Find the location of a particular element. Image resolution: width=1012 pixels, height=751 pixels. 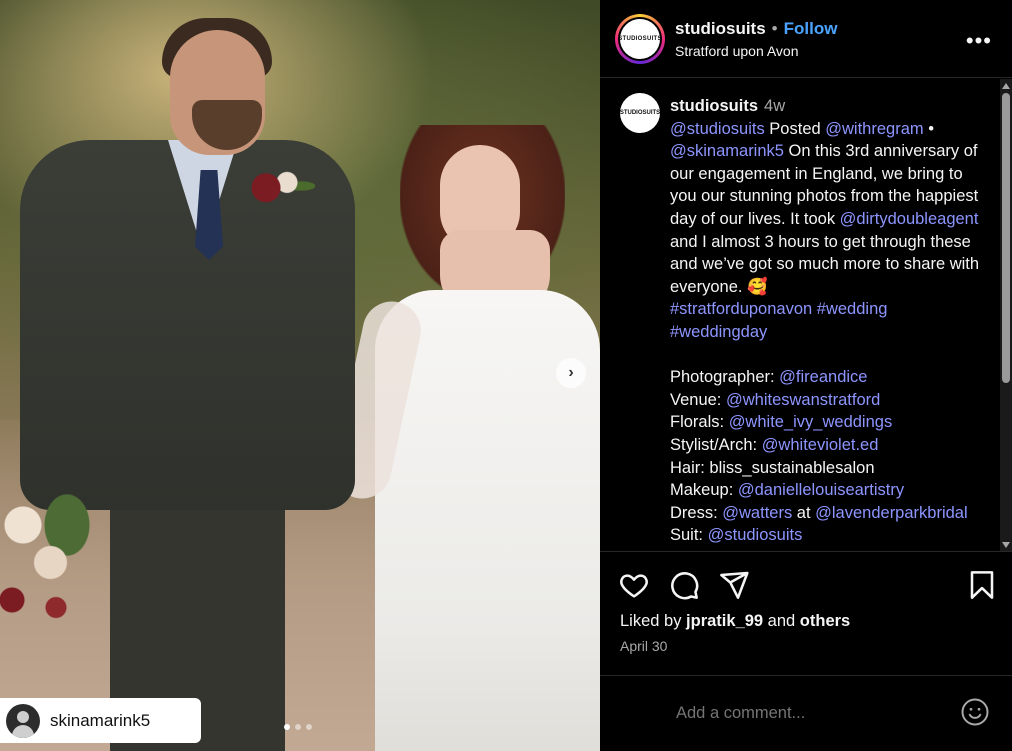

hashtag-link: #weddingday is located at coordinates (718, 332).